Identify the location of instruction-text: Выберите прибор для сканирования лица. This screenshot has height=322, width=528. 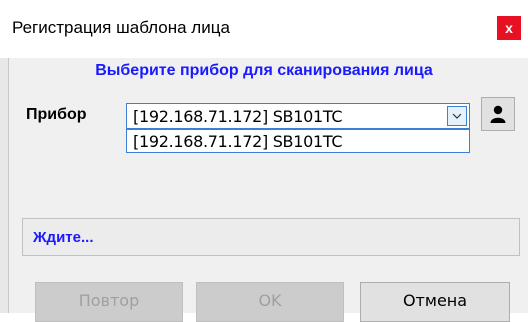
(264, 70).